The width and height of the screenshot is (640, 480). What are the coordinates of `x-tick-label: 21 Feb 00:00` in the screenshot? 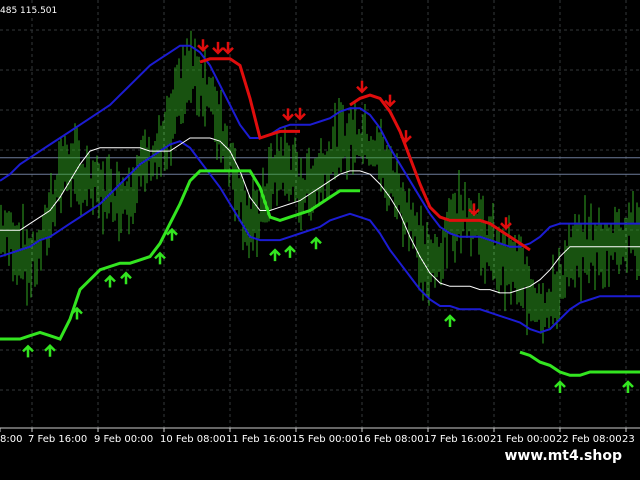 It's located at (523, 439).